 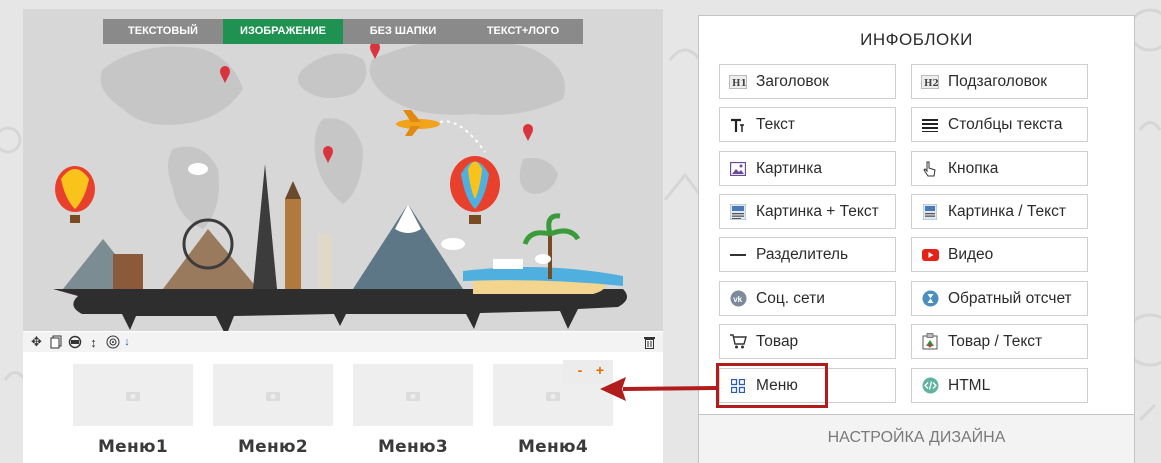 What do you see at coordinates (777, 385) in the screenshot?
I see `infoblock-label: Меню` at bounding box center [777, 385].